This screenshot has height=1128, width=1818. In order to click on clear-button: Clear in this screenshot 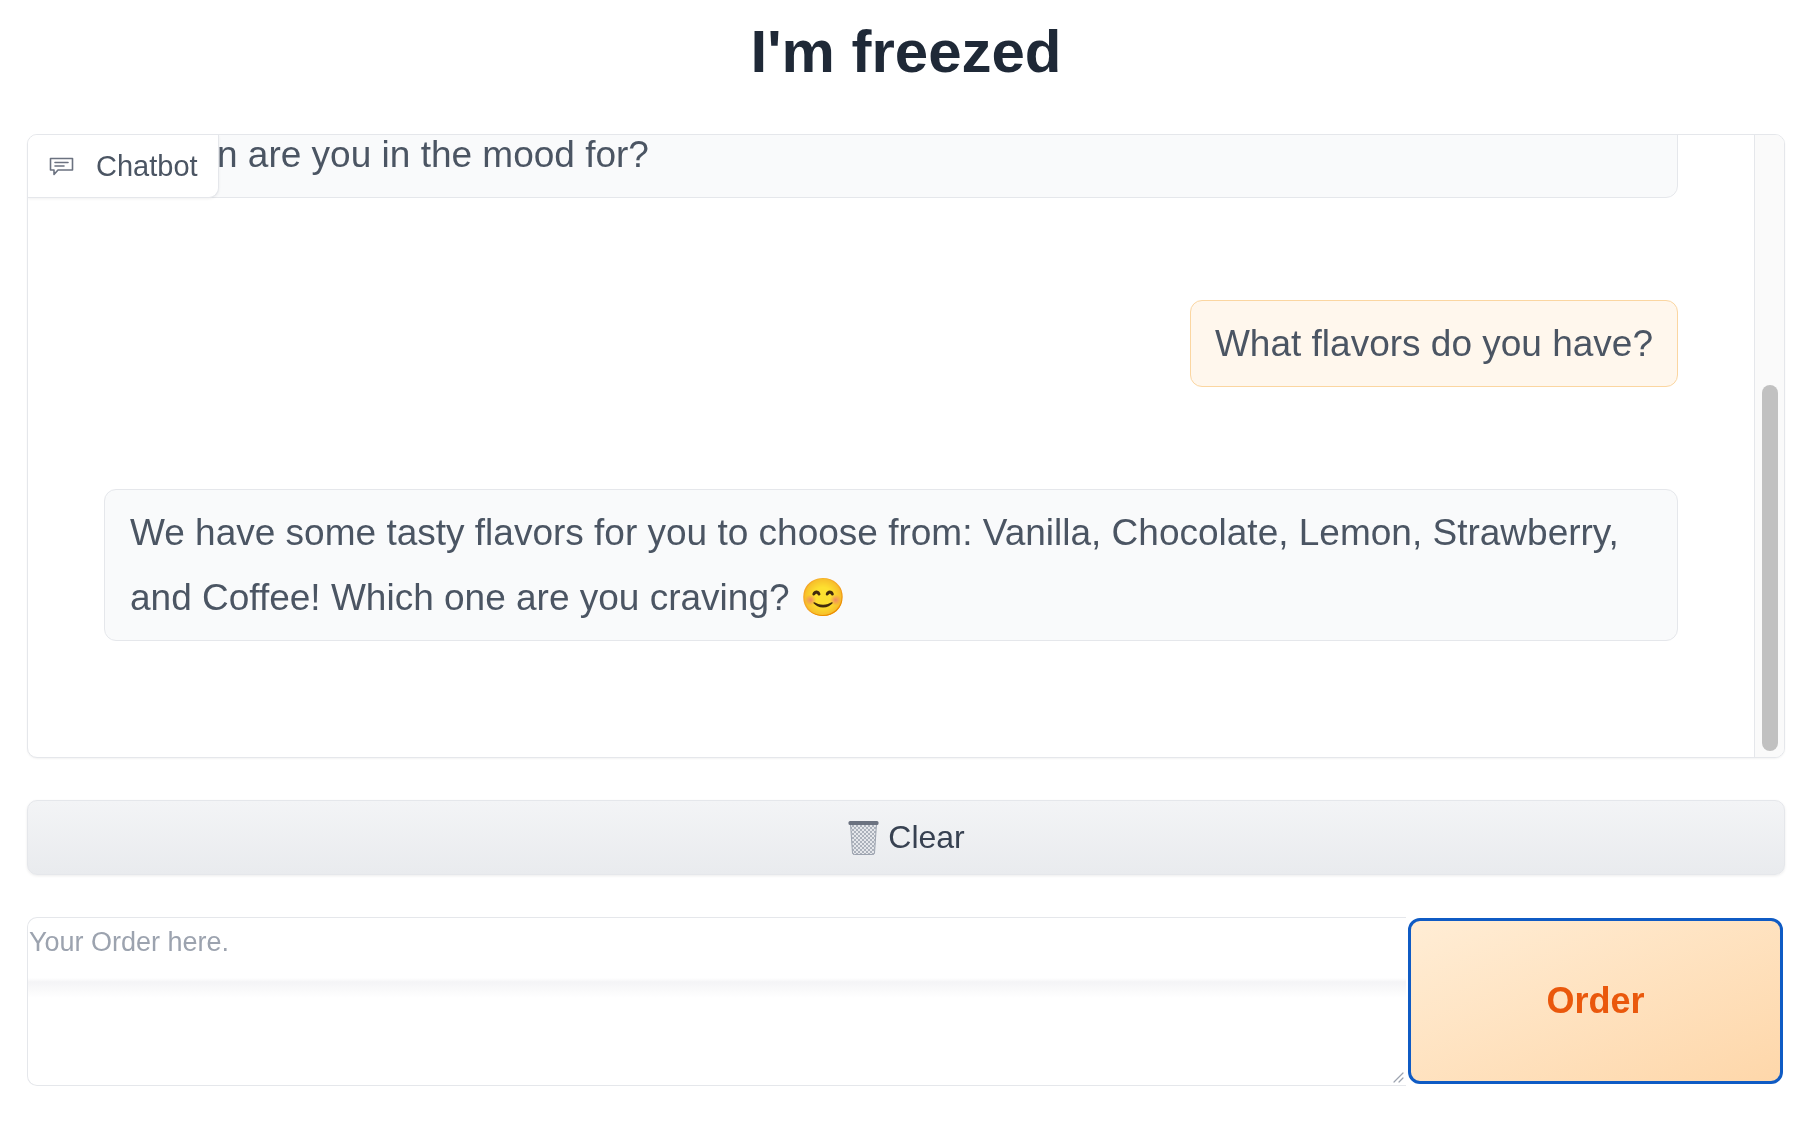, I will do `click(906, 837)`.